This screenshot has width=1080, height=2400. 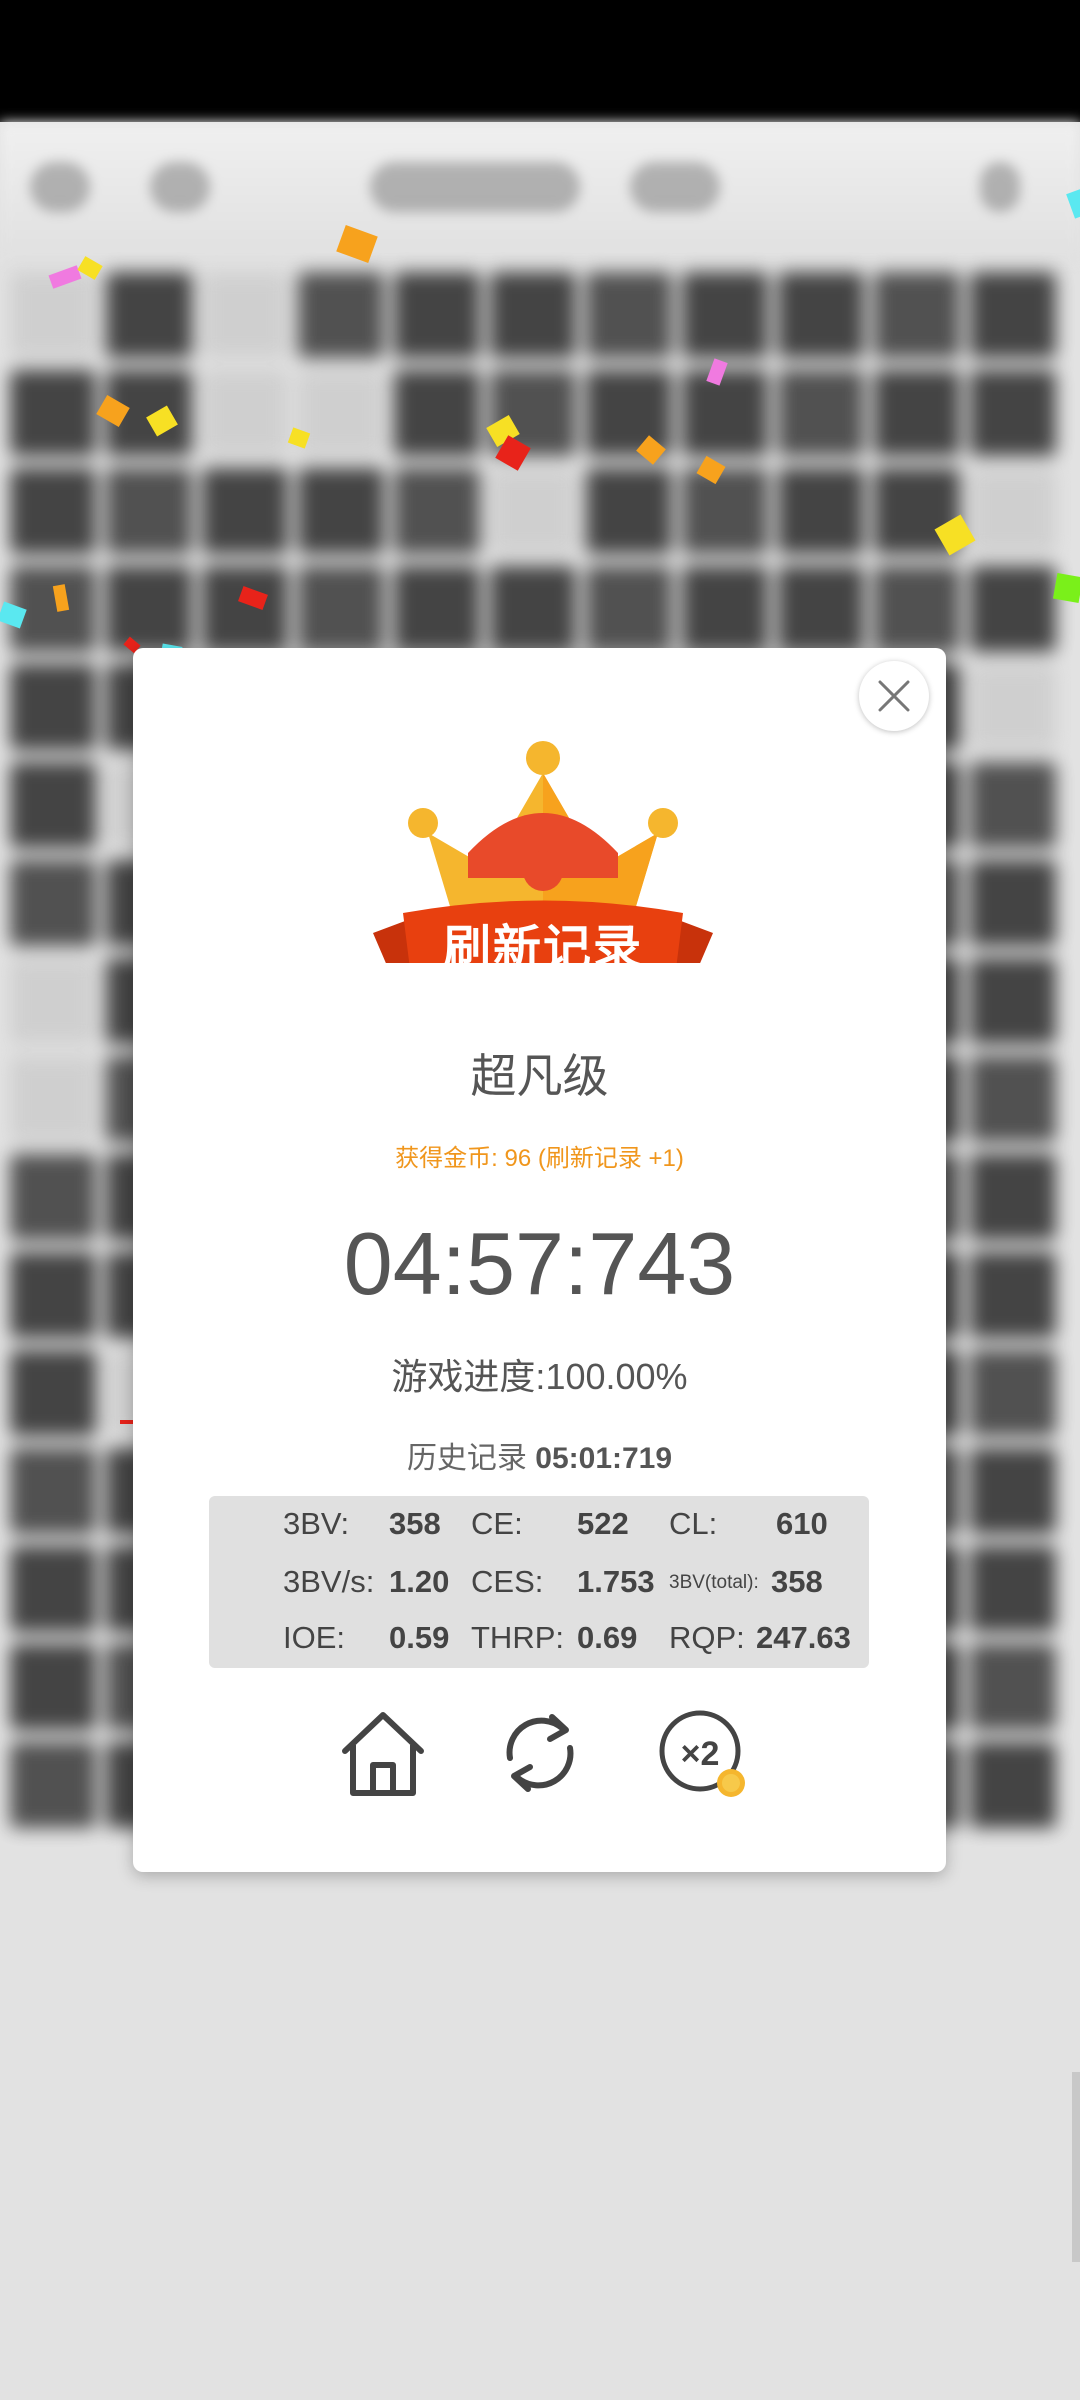 What do you see at coordinates (539, 1263) in the screenshot?
I see `finish-time: 04:57:743` at bounding box center [539, 1263].